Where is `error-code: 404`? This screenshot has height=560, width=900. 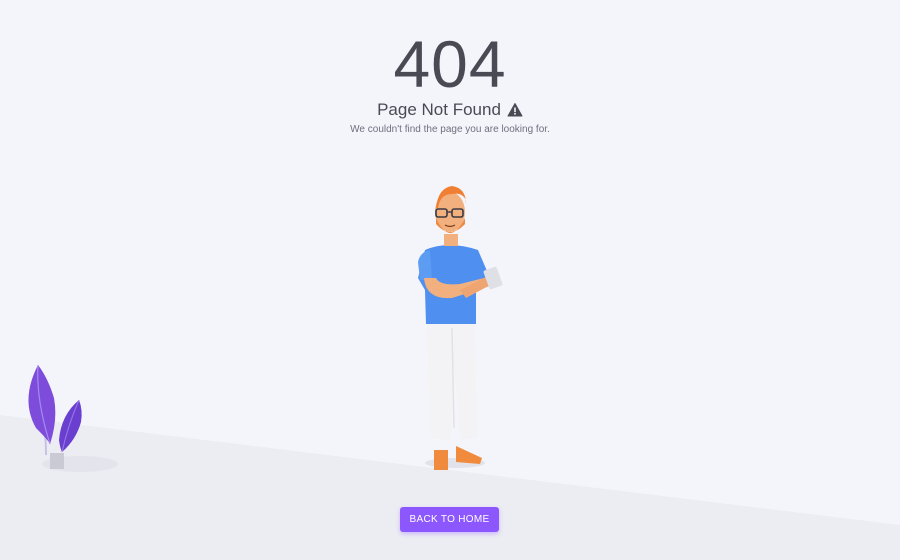
error-code: 404 is located at coordinates (450, 64).